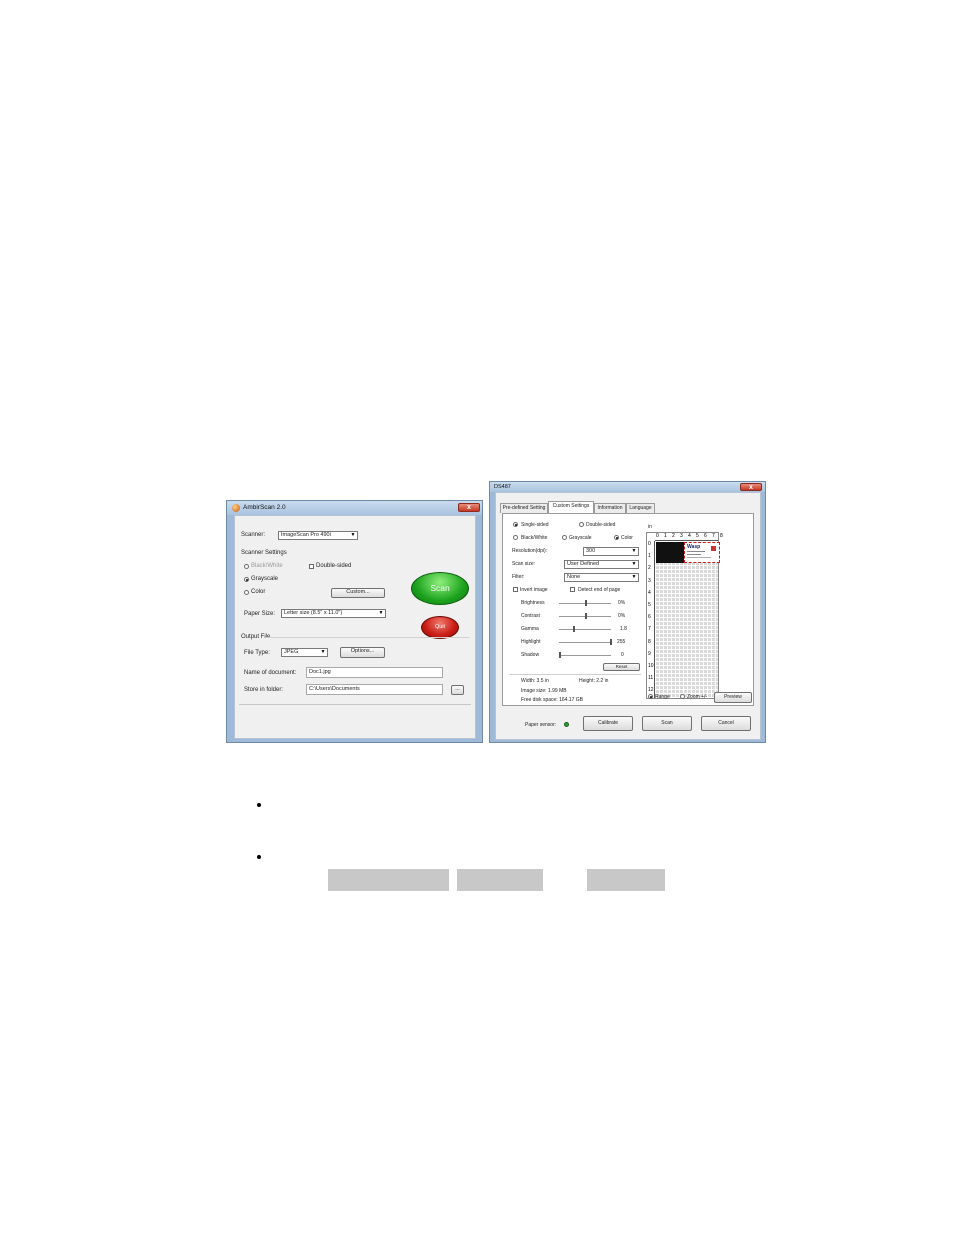  I want to click on scan-preview-area: 012345678 0 1 2 3 4 5 6 7 8 9 10 11 12 Wasp, so click(684, 615).